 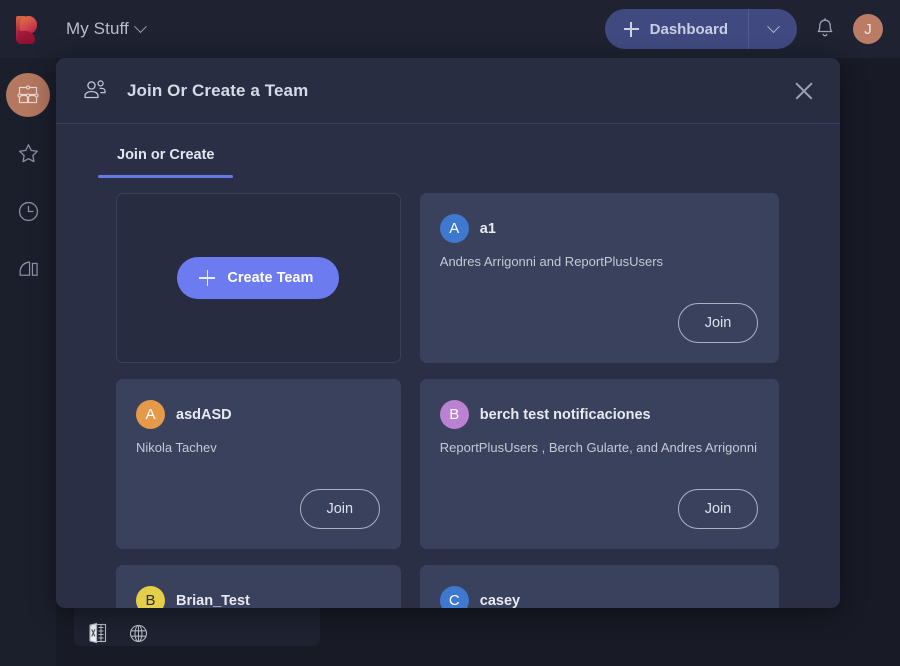 What do you see at coordinates (565, 414) in the screenshot?
I see `team-name: berch test notificaciones` at bounding box center [565, 414].